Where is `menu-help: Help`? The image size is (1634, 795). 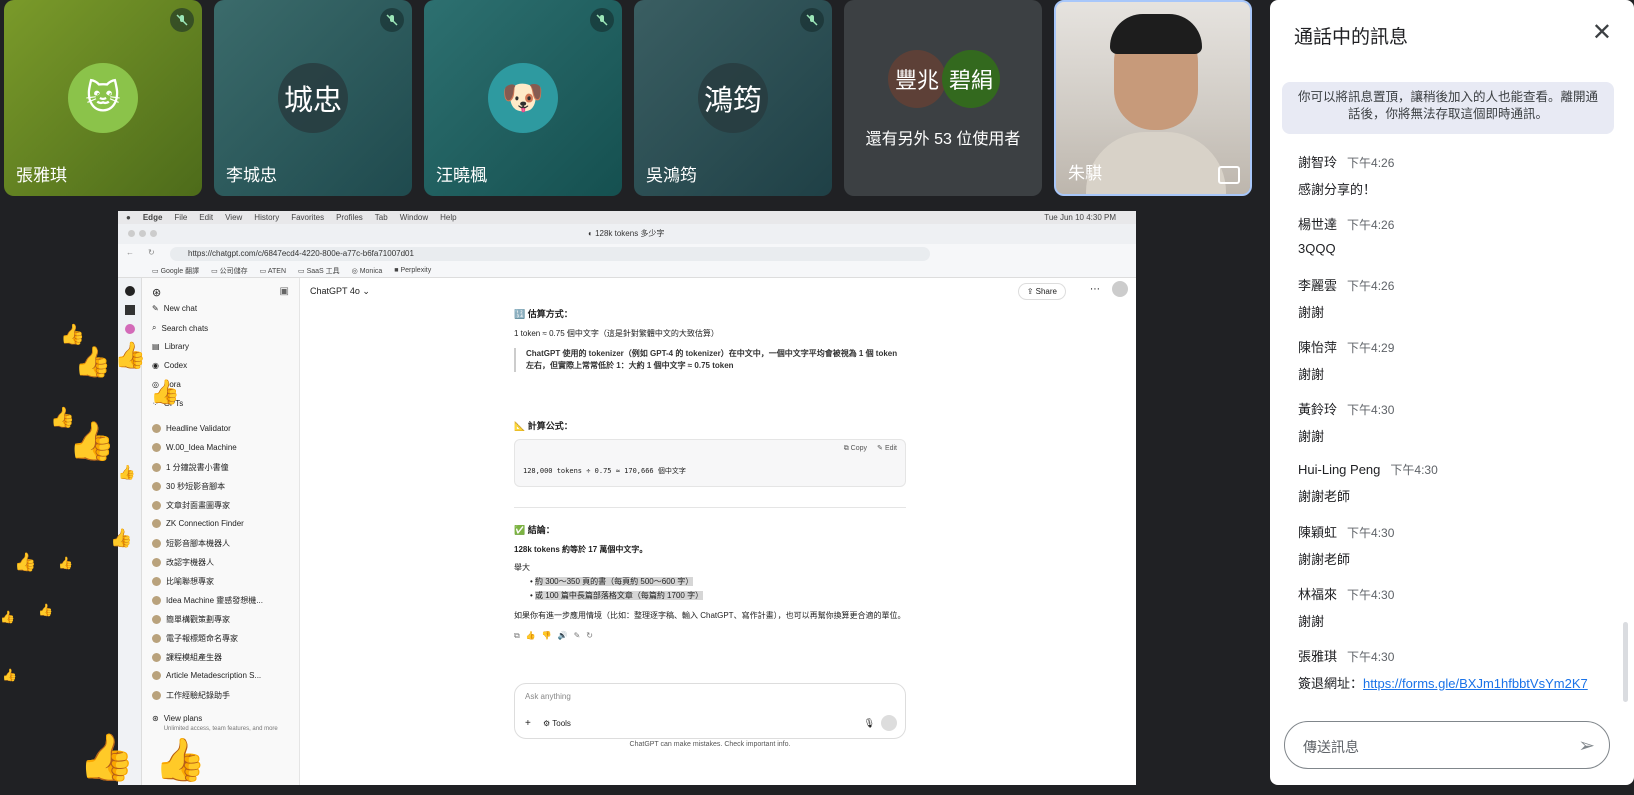
menu-help: Help is located at coordinates (448, 217).